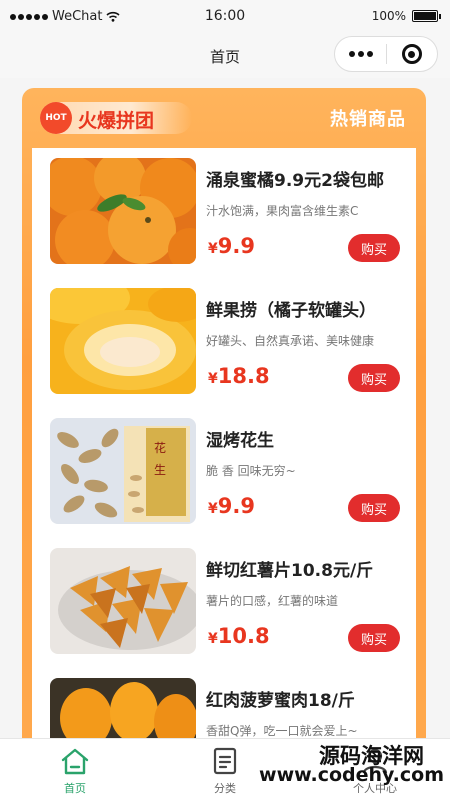 The height and width of the screenshot is (795, 450). Describe the element at coordinates (224, 117) in the screenshot. I see `panel-header: HOT 火爆拼团 热销商品` at that location.